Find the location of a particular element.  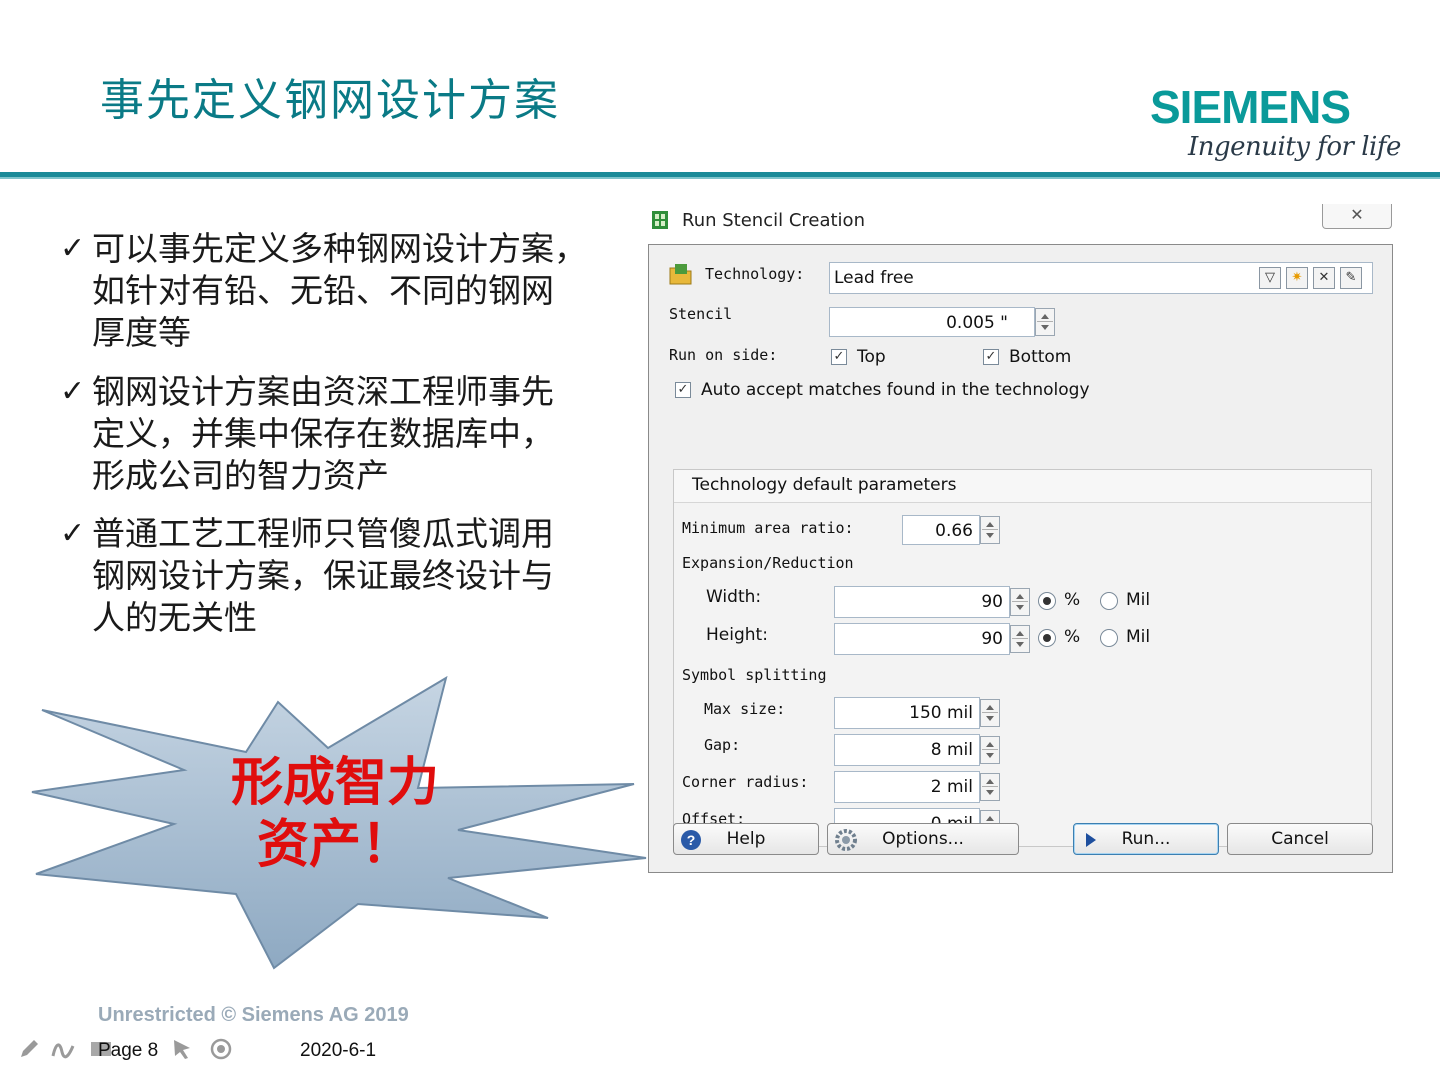

technology-label: Technology: is located at coordinates (755, 274).